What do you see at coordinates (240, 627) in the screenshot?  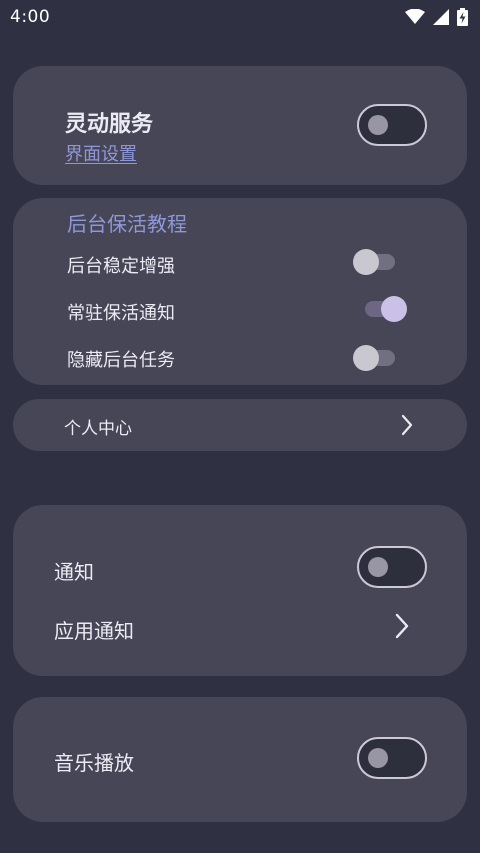 I see `app-notify-row: 应用通知` at bounding box center [240, 627].